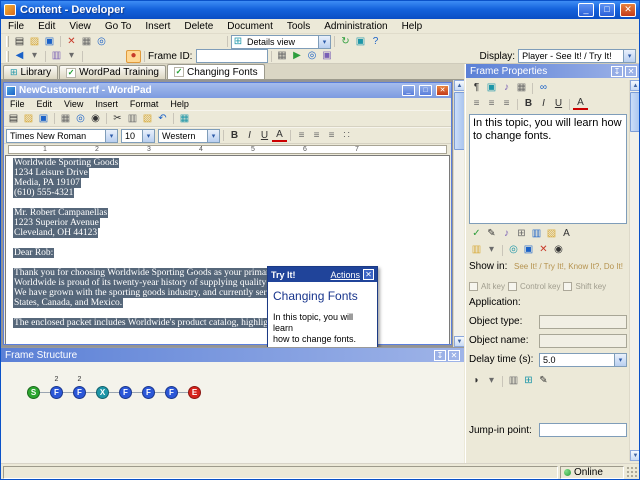 The width and height of the screenshot is (640, 480). I want to click on tab-wordpad-training: ✓ WordPad Training, so click(112, 72).